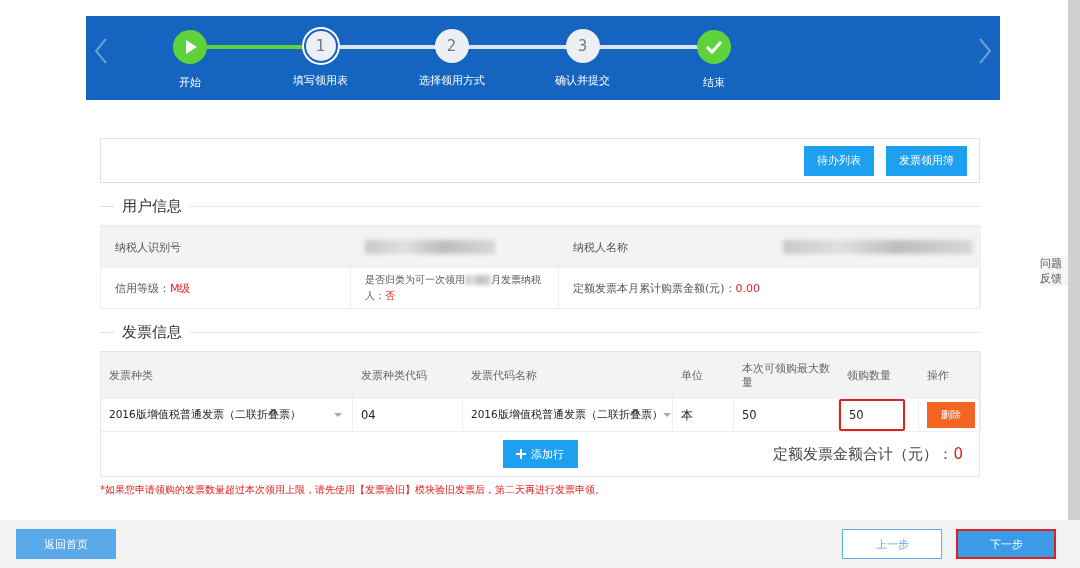  What do you see at coordinates (582, 45) in the screenshot?
I see `step-number: 3` at bounding box center [582, 45].